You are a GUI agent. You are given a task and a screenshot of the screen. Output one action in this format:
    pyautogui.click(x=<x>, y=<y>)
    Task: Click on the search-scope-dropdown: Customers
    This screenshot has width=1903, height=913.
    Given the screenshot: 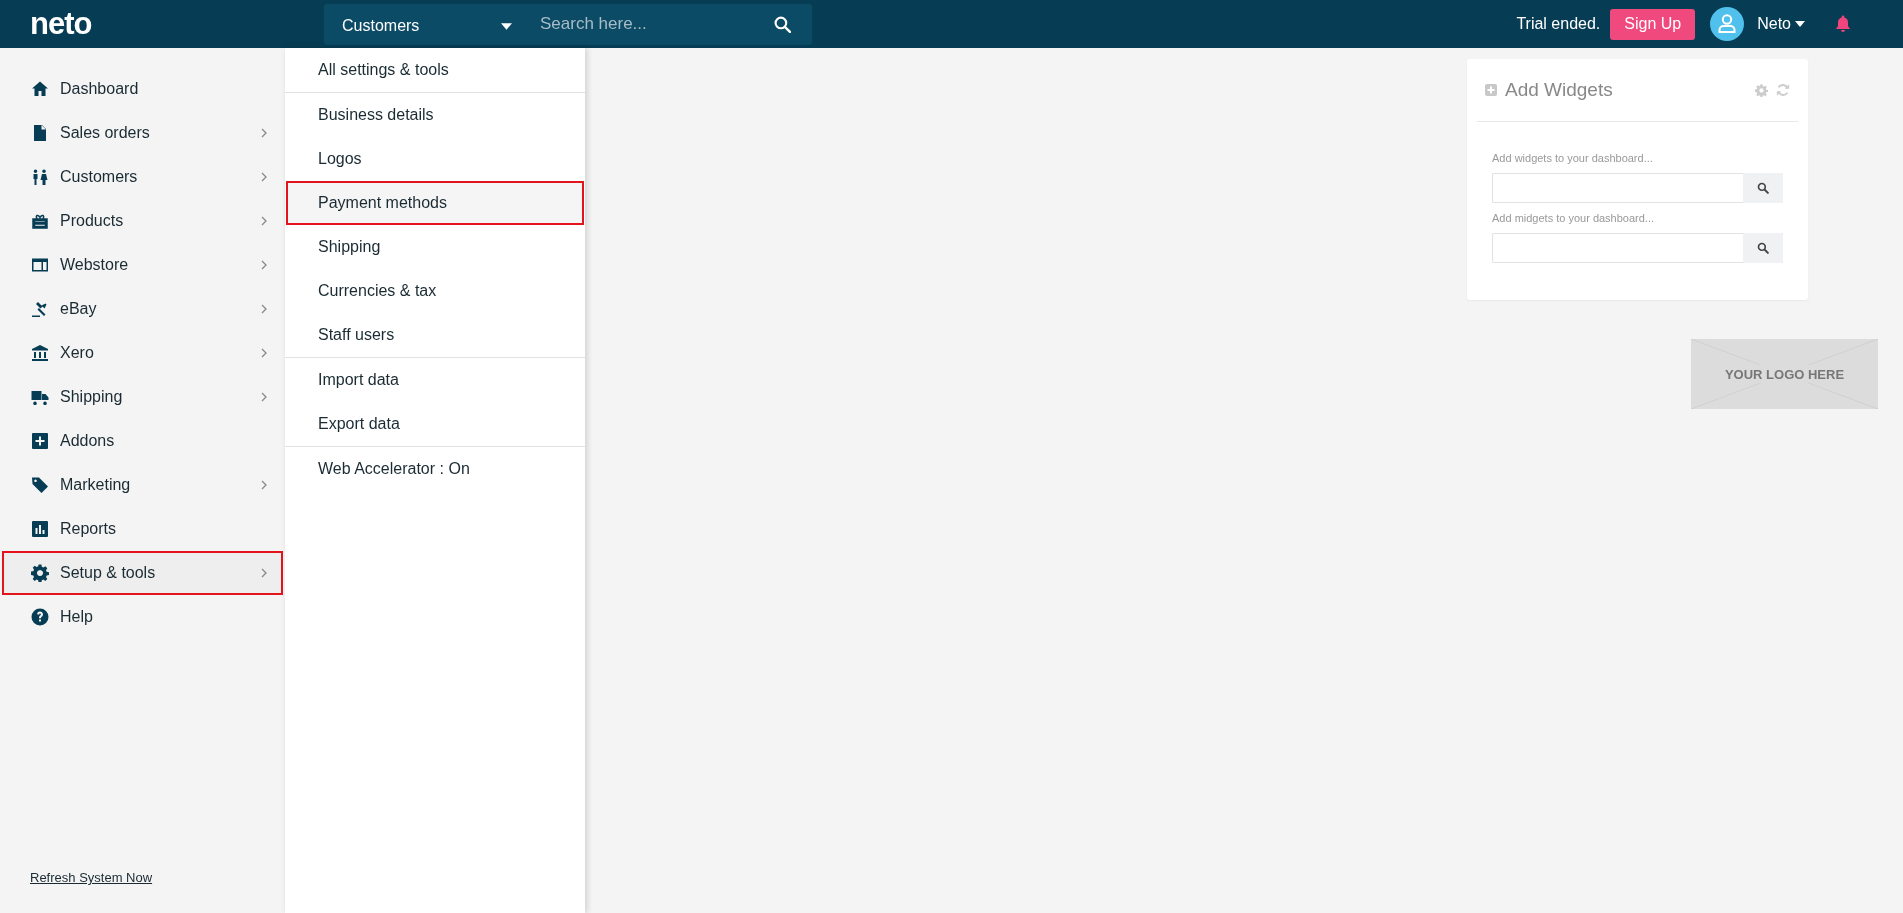 What is the action you would take?
    pyautogui.click(x=424, y=24)
    